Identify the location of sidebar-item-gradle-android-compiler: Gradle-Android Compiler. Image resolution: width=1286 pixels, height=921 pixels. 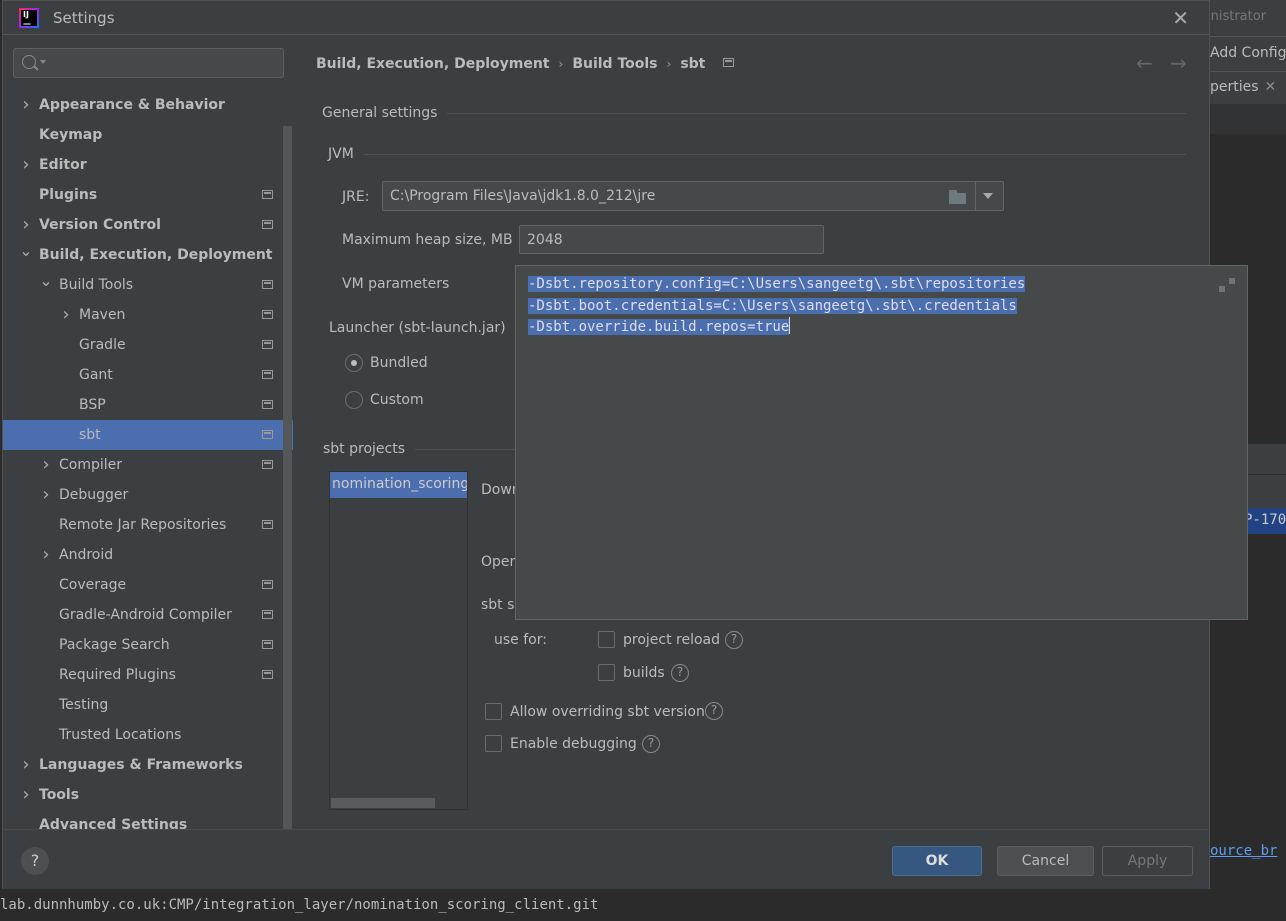
(148, 615).